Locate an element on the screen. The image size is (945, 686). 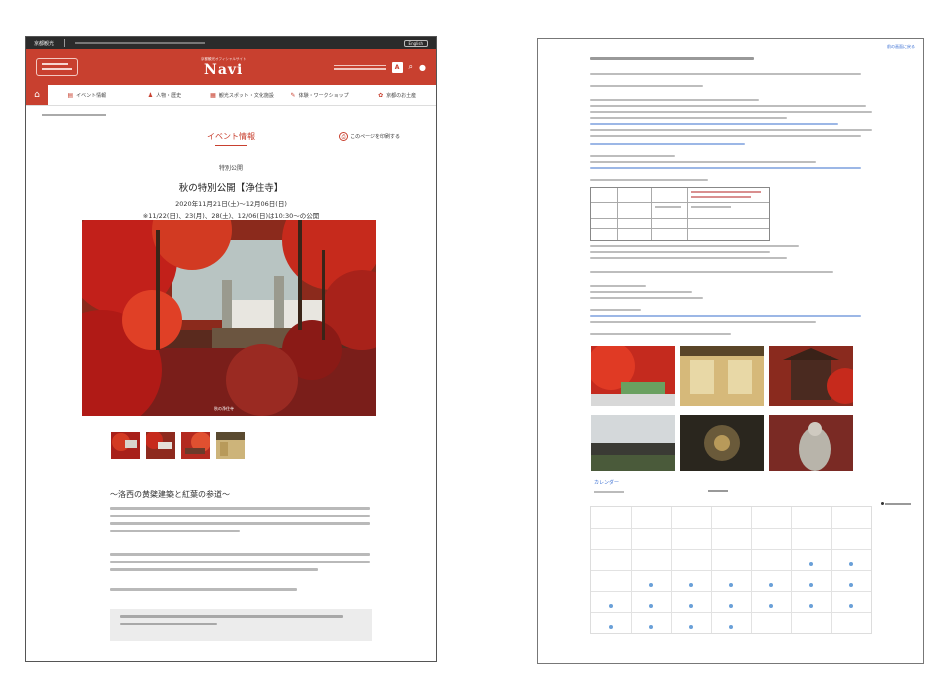
accessibility-icon: A is located at coordinates (397, 67).